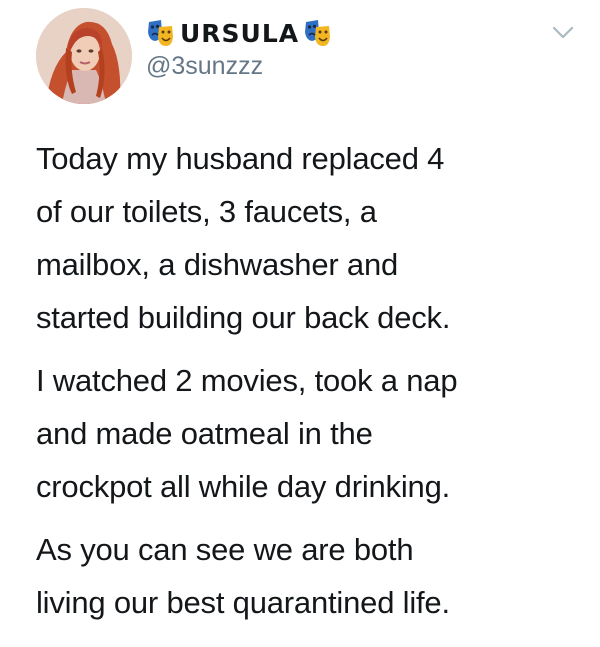 The image size is (600, 647). Describe the element at coordinates (204, 66) in the screenshot. I see `author-handle: @3sunzzz` at that location.